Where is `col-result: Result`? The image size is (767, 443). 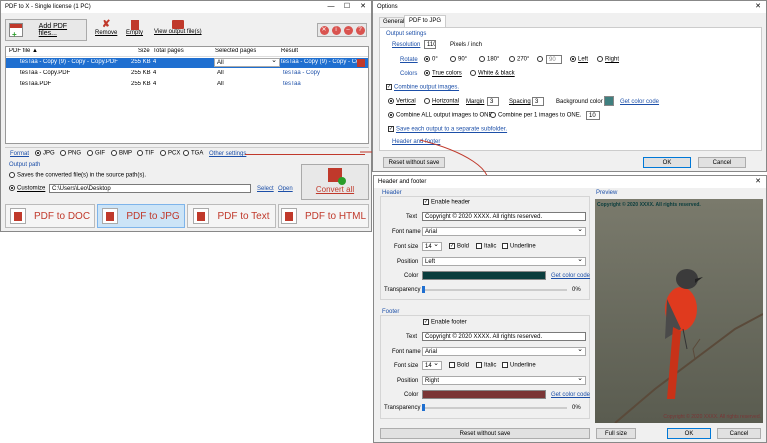 col-result: Result is located at coordinates (289, 51).